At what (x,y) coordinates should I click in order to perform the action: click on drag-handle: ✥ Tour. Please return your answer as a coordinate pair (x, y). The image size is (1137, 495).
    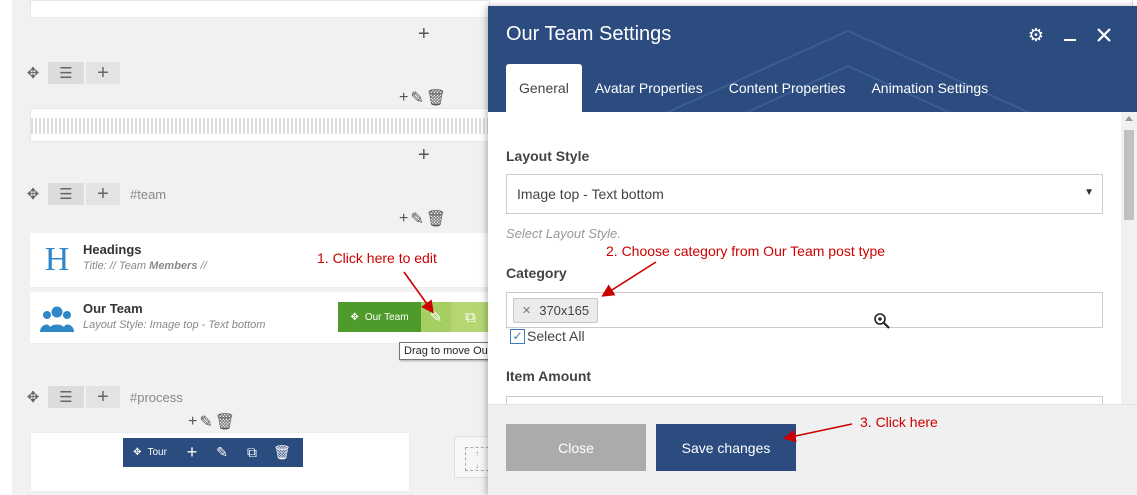
    Looking at the image, I should click on (150, 452).